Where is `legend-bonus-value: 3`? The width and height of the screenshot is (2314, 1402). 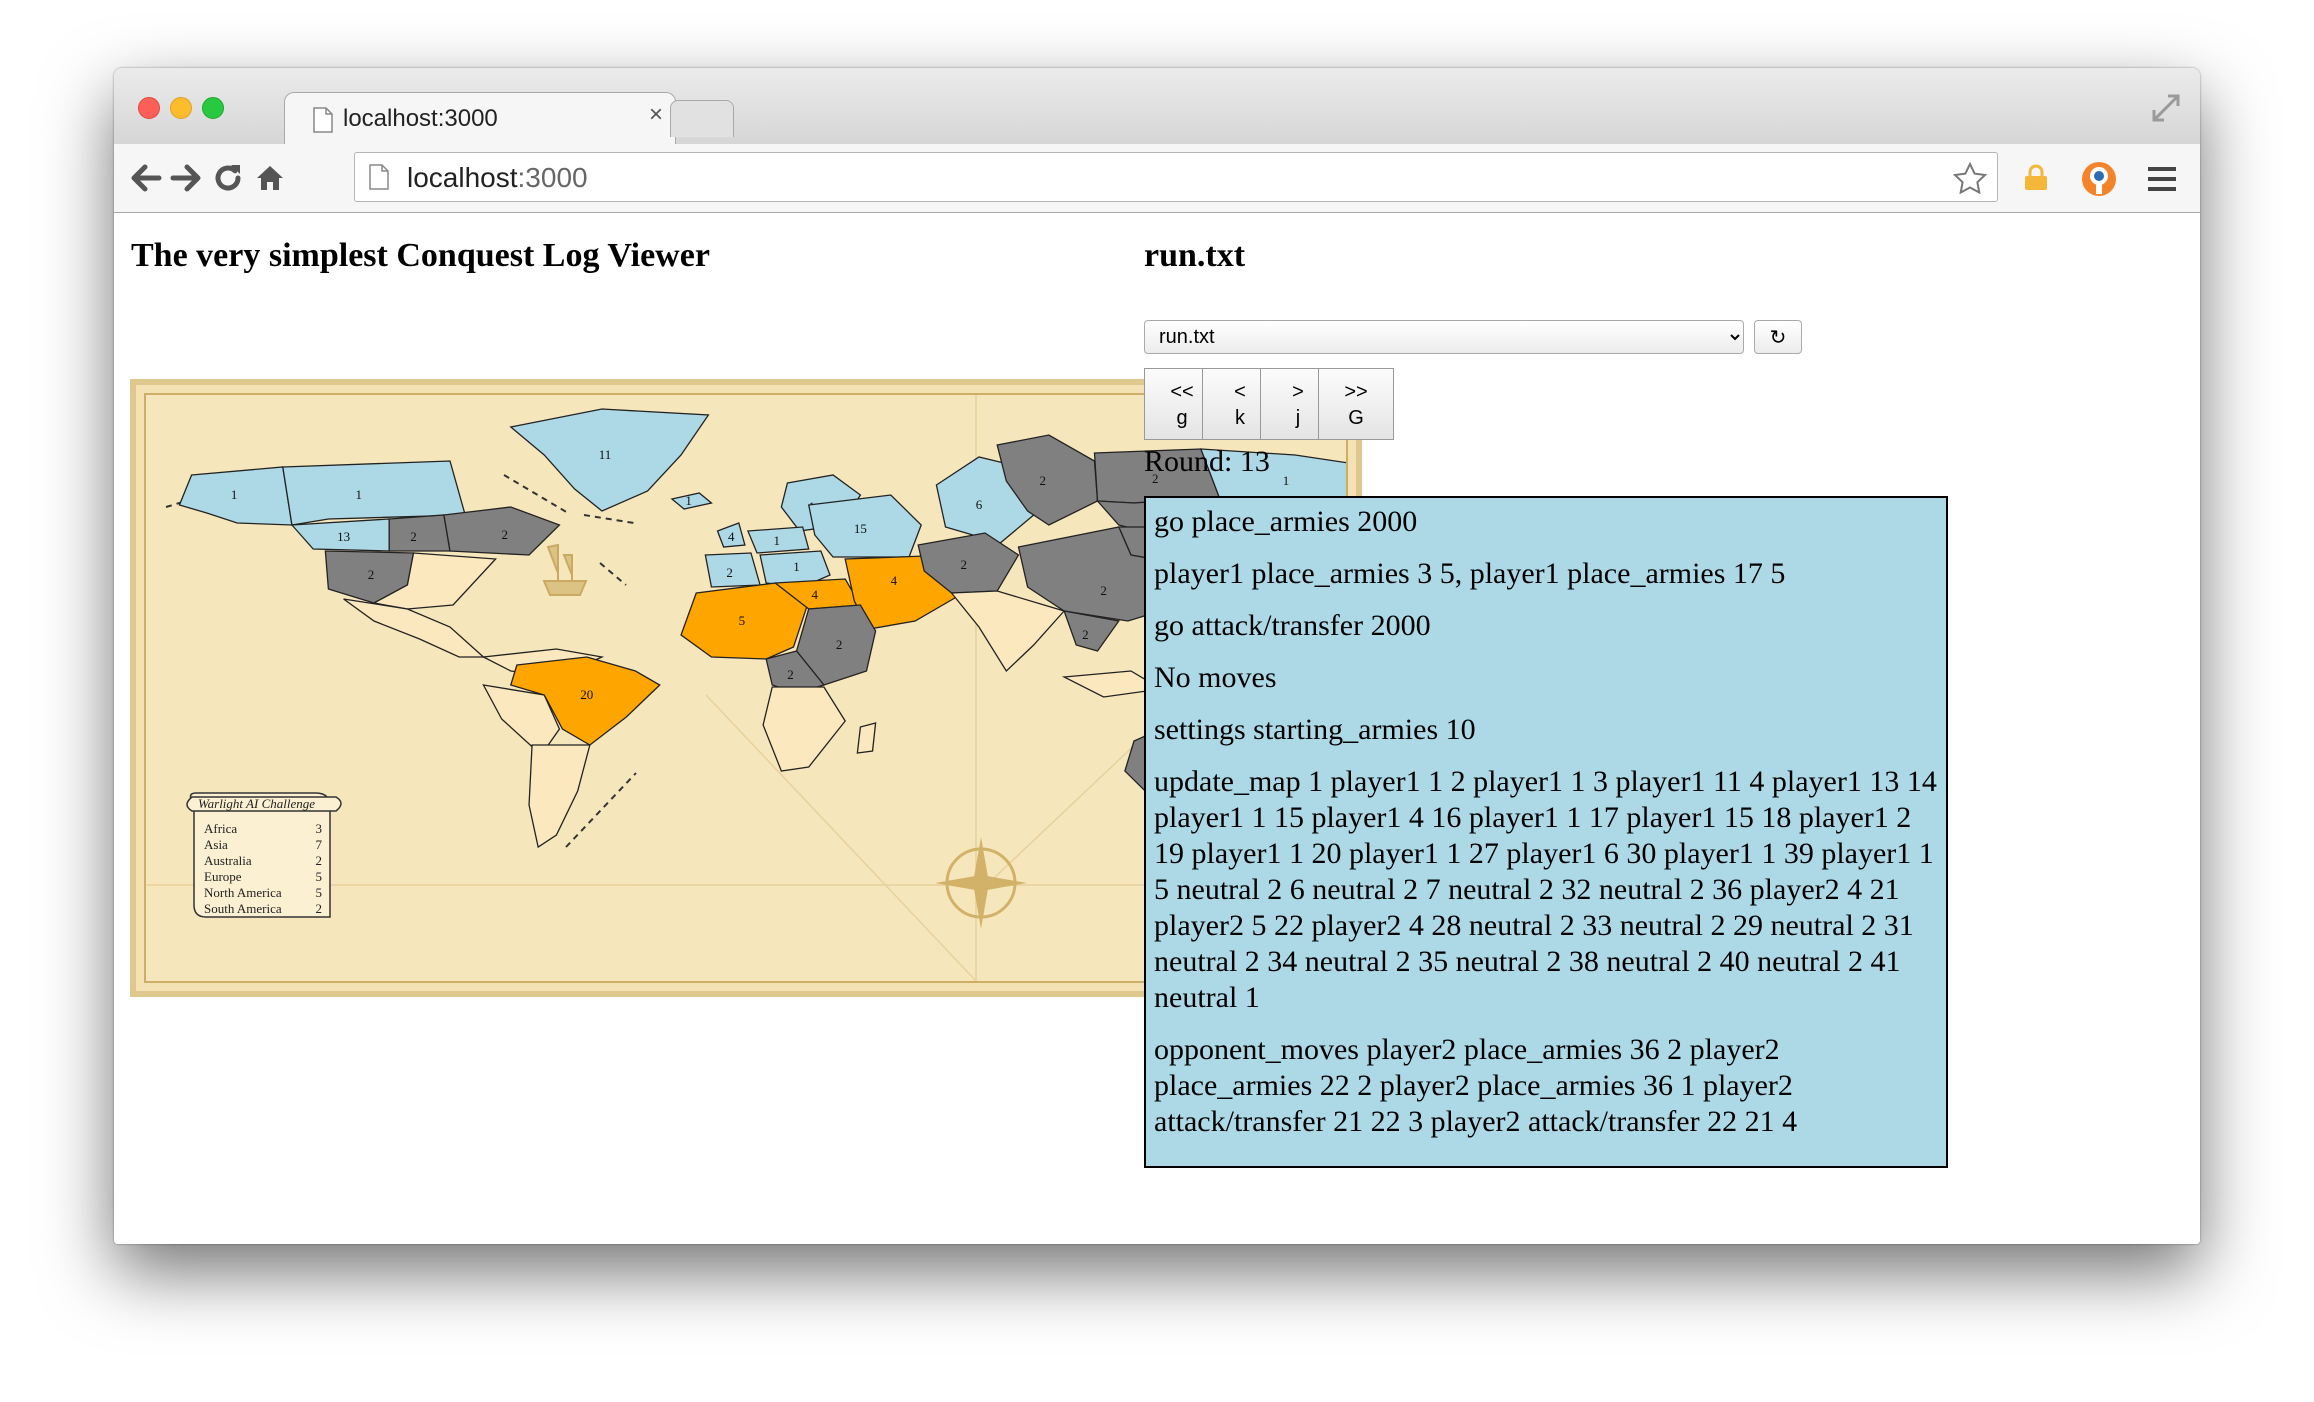
legend-bonus-value: 3 is located at coordinates (319, 828).